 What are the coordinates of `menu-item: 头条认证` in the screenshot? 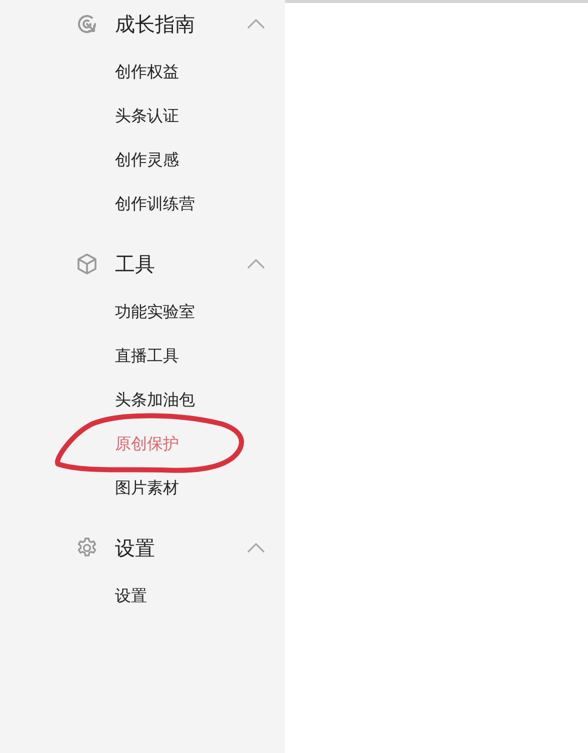 It's located at (147, 116).